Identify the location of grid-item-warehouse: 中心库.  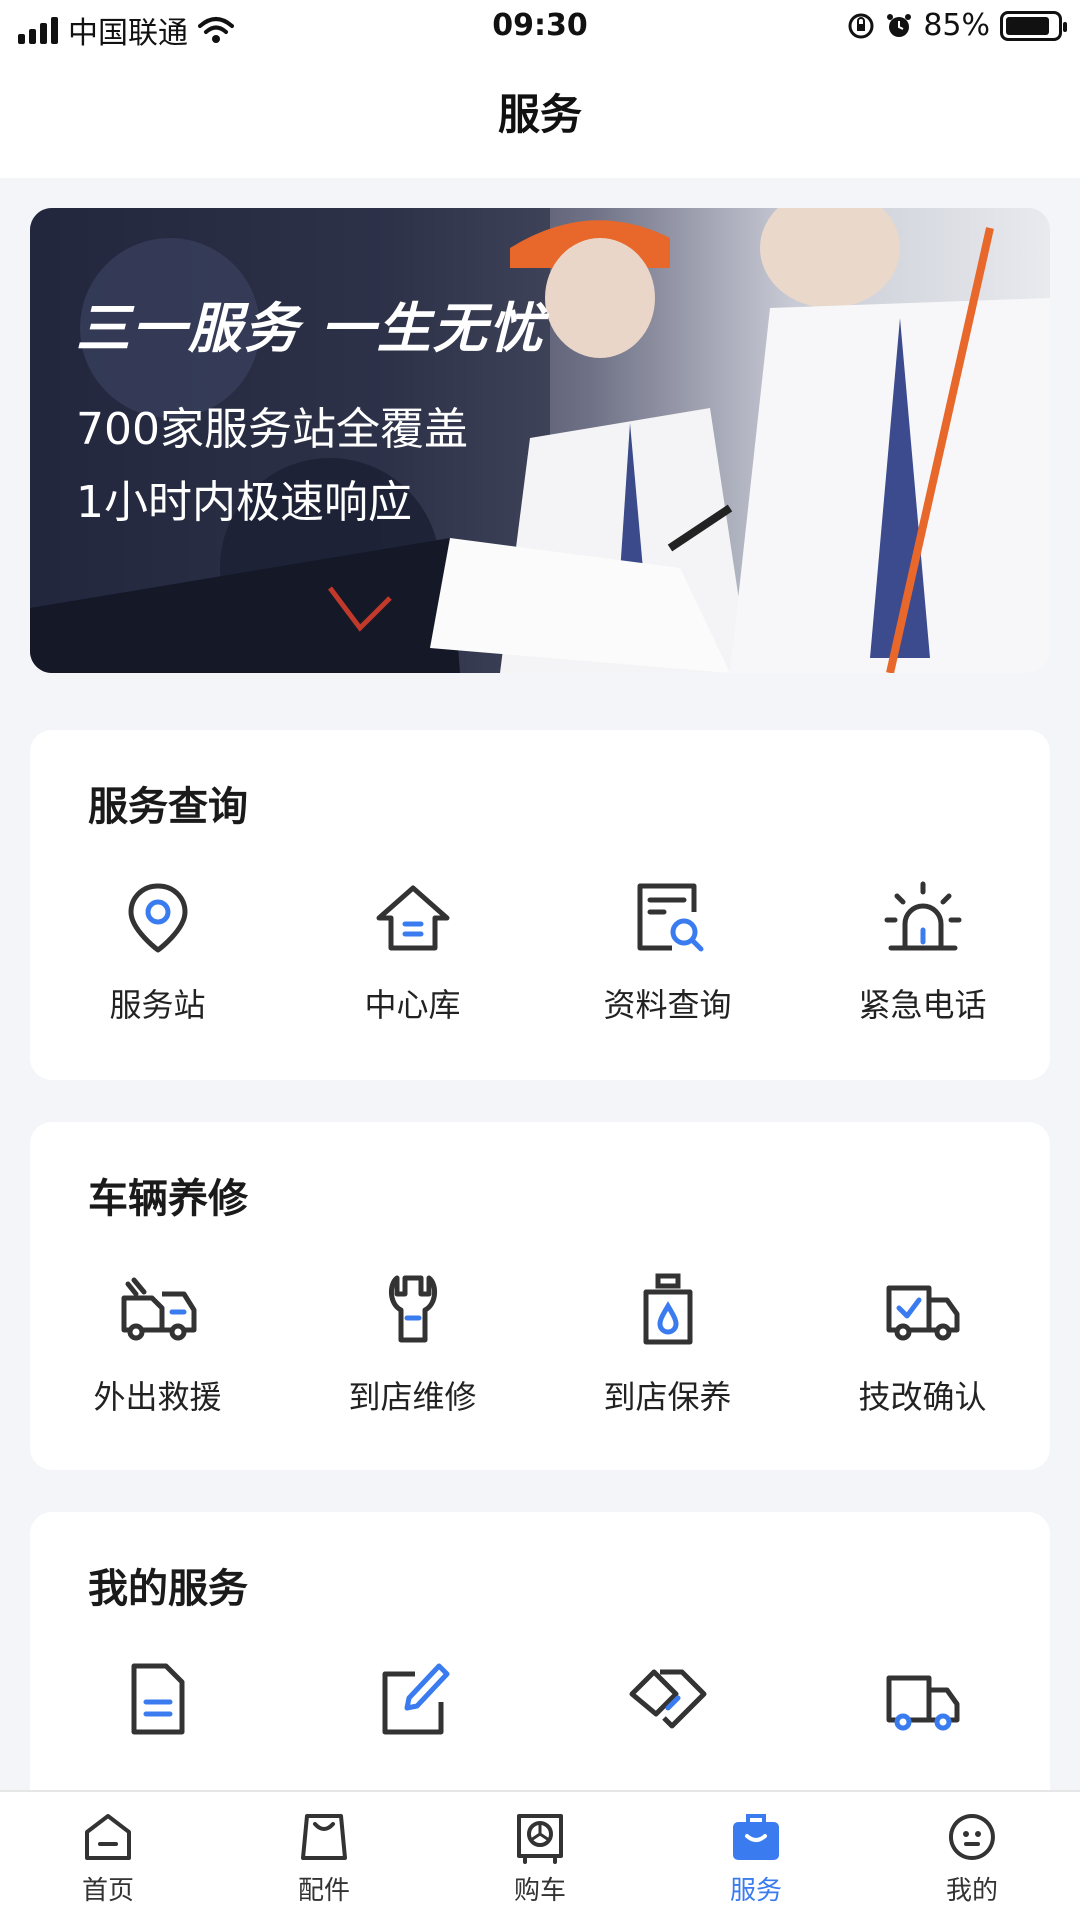
(412, 952).